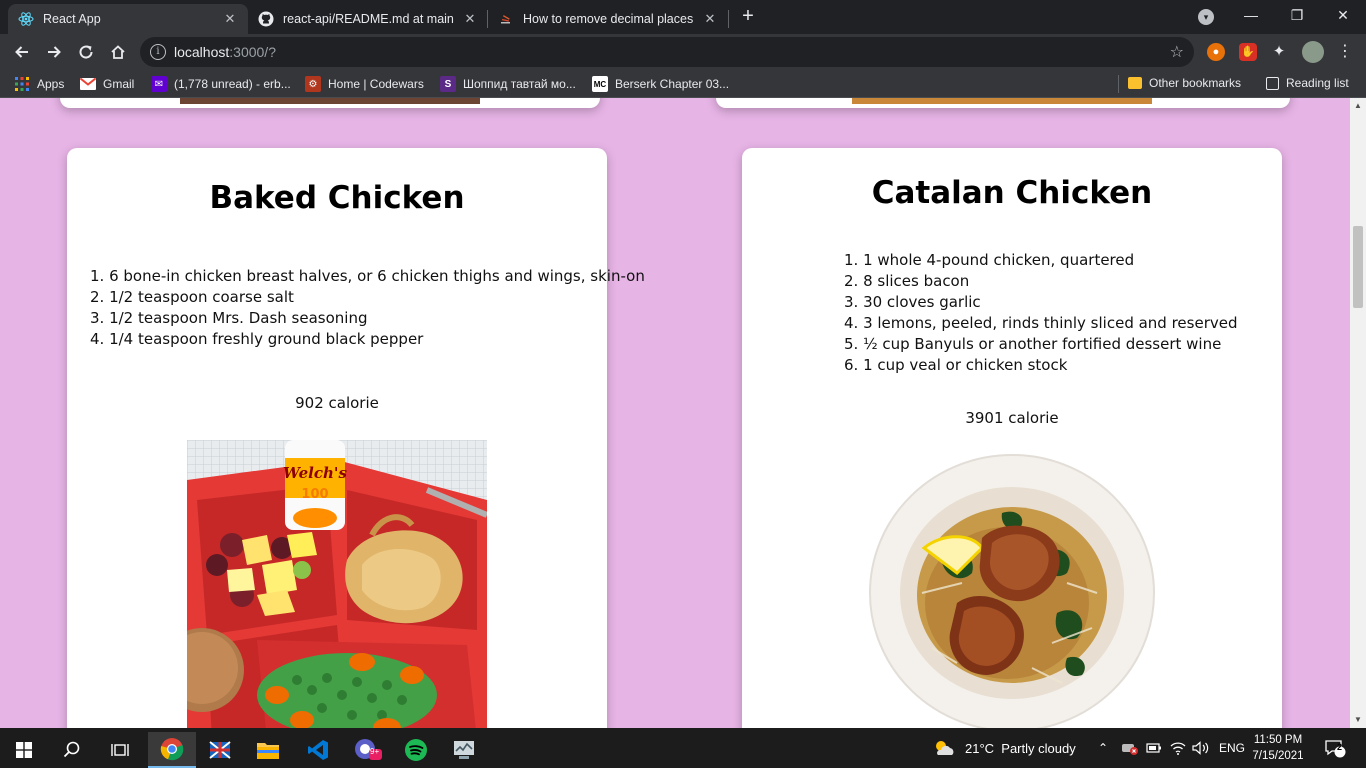  What do you see at coordinates (956, 365) in the screenshot?
I see `ingredient-item: 6. 1 cup veal or chicken stock` at bounding box center [956, 365].